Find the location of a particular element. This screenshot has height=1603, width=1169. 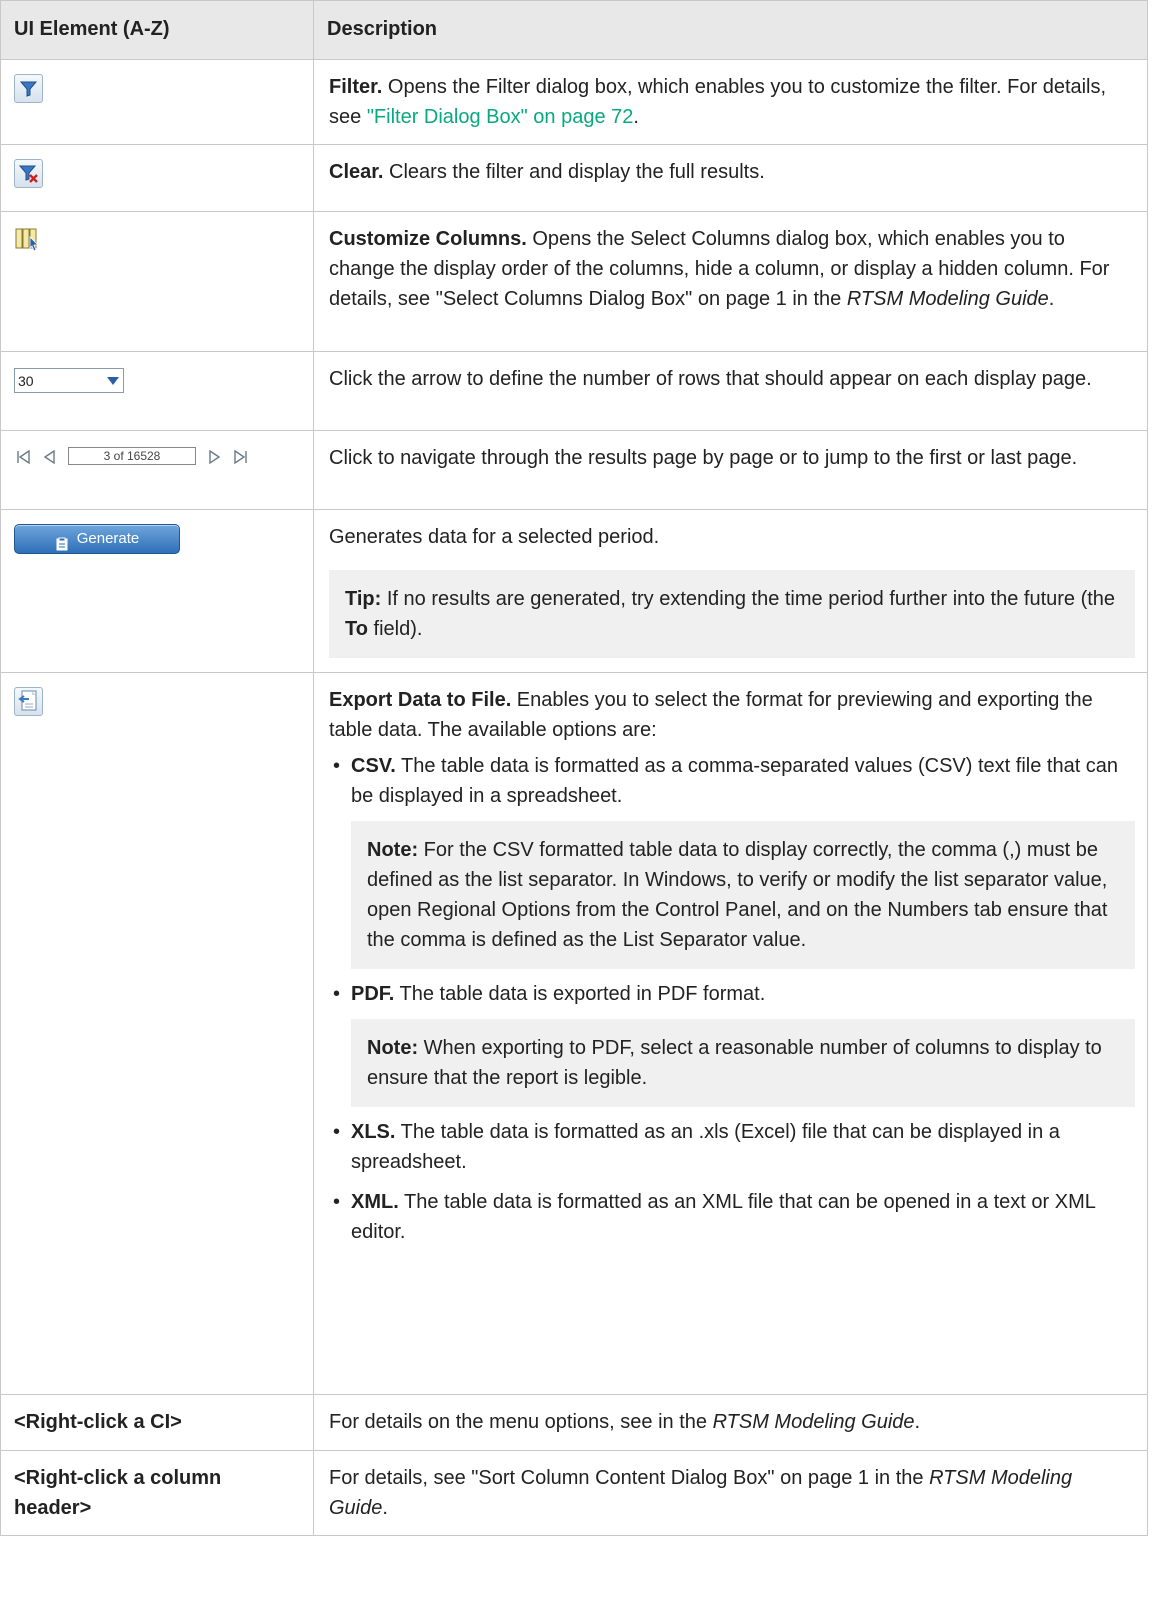

header-ui-element: UI Element (A-Z) is located at coordinates (157, 30).